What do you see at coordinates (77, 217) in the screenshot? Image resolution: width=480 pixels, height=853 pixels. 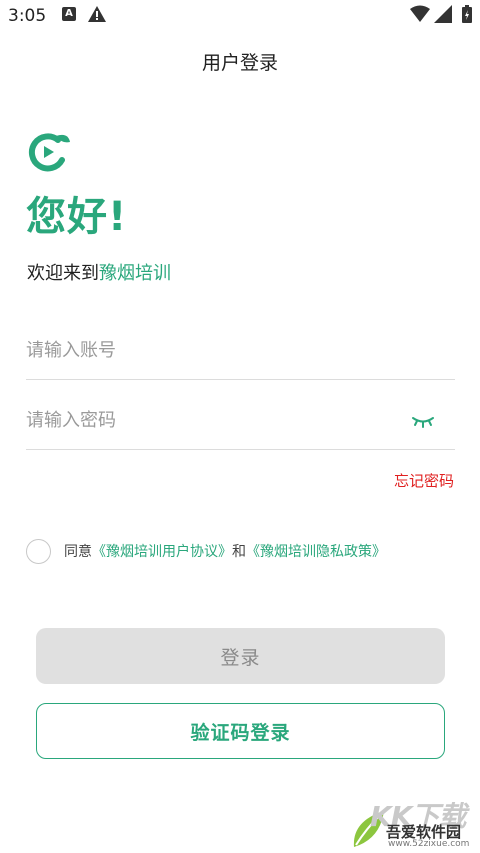 I see `greeting-heading: 您好!` at bounding box center [77, 217].